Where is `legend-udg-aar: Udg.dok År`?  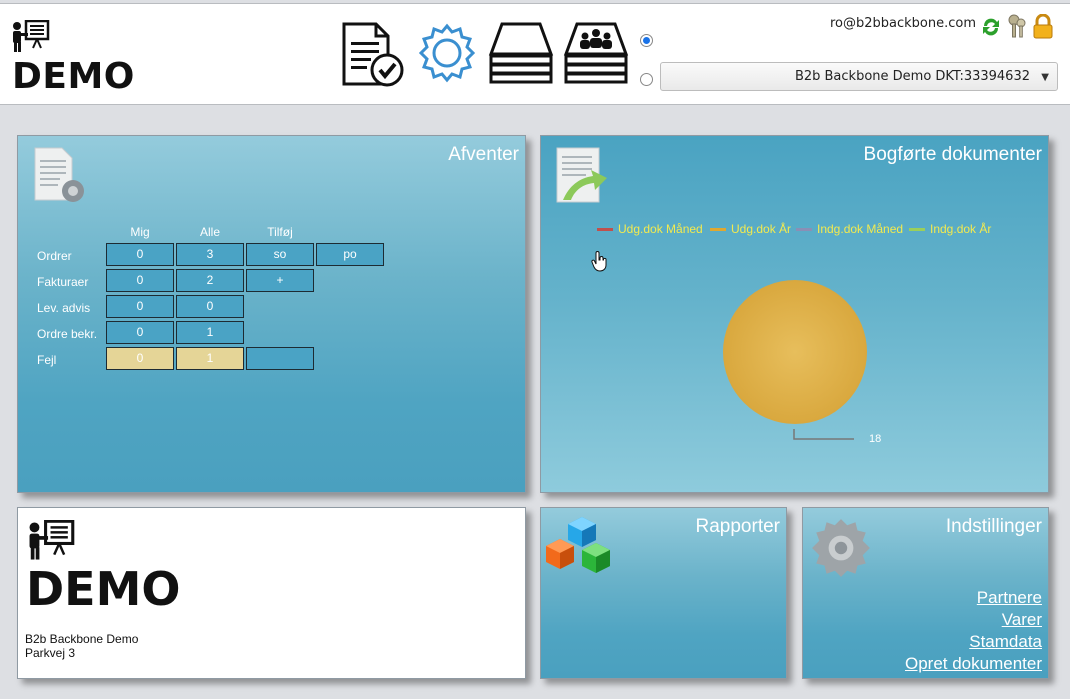 legend-udg-aar: Udg.dok År is located at coordinates (750, 229).